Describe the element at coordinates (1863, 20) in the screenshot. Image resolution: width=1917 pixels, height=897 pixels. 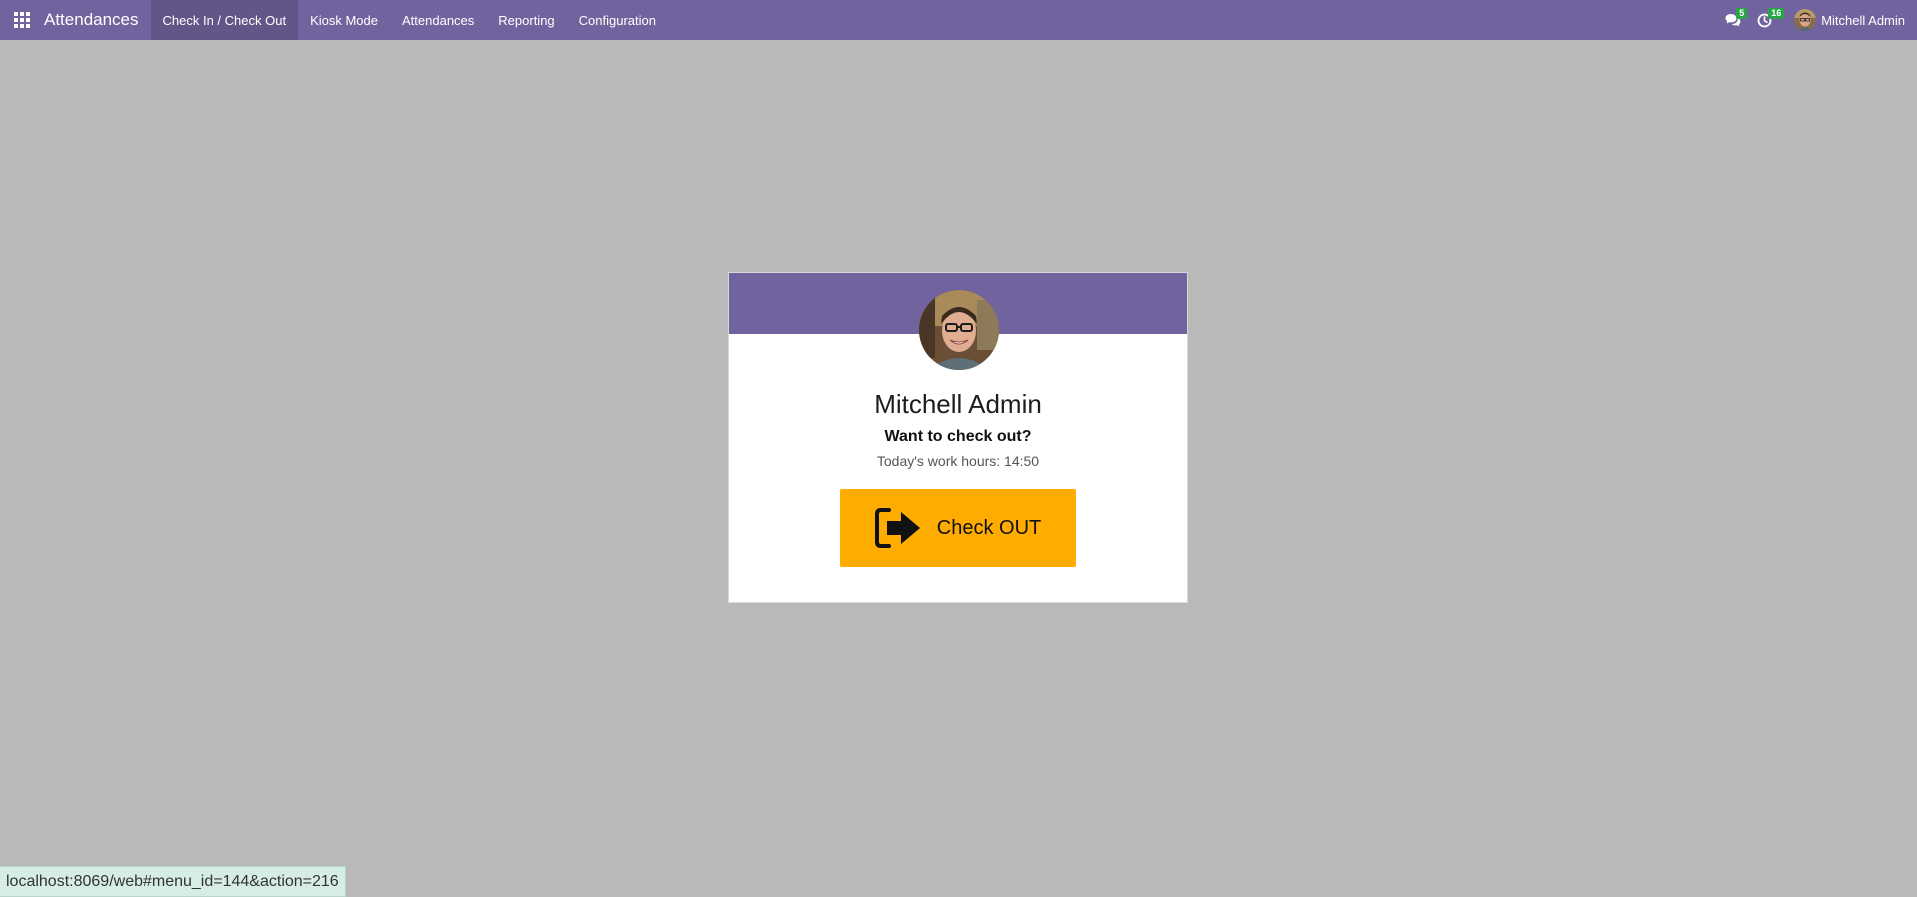
I see `user-name: Mitchell Admin` at that location.